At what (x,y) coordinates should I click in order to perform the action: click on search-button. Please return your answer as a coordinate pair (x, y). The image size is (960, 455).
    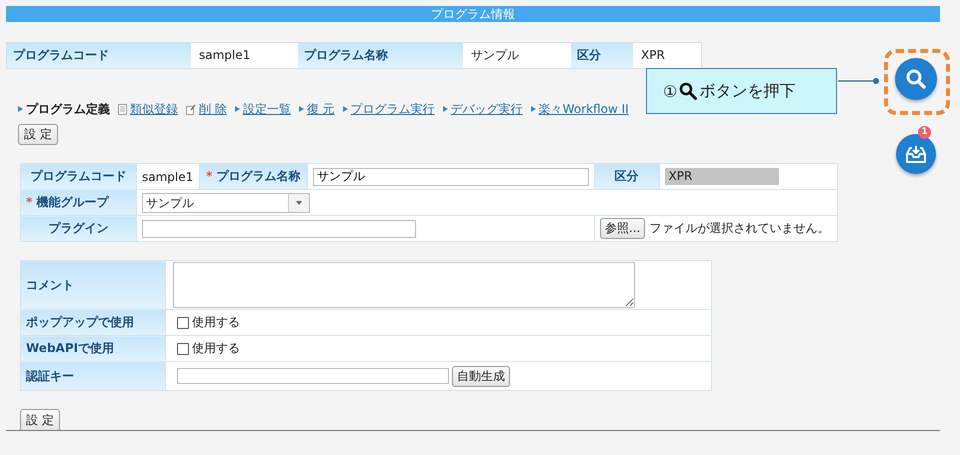
    Looking at the image, I should click on (916, 79).